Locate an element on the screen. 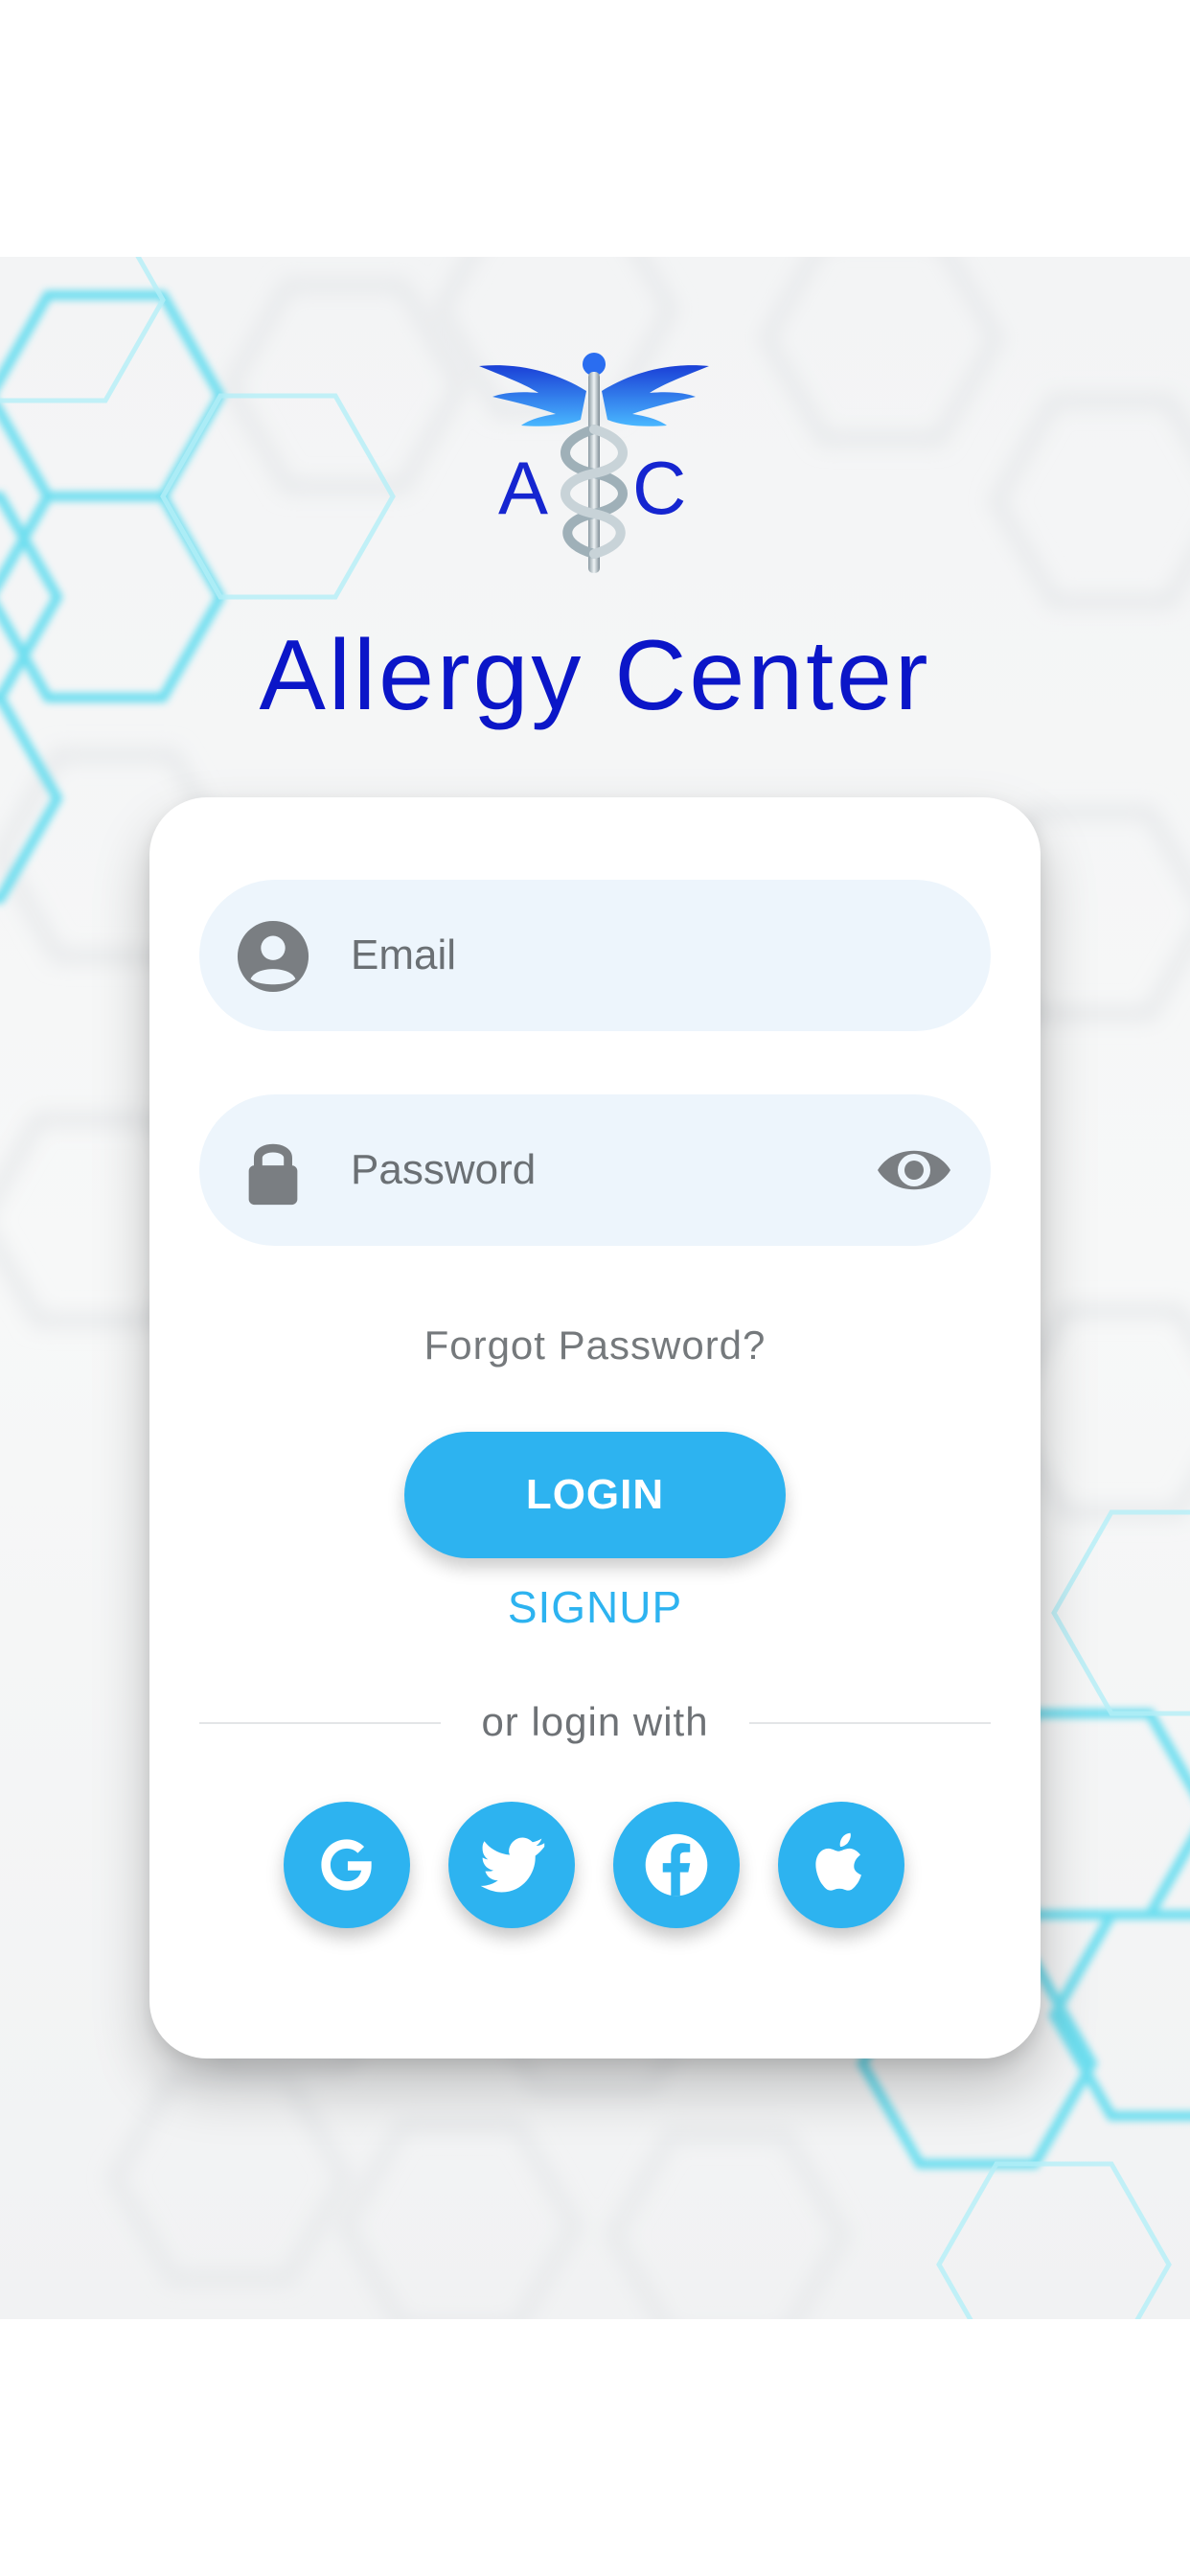  password-field is located at coordinates (595, 1170).